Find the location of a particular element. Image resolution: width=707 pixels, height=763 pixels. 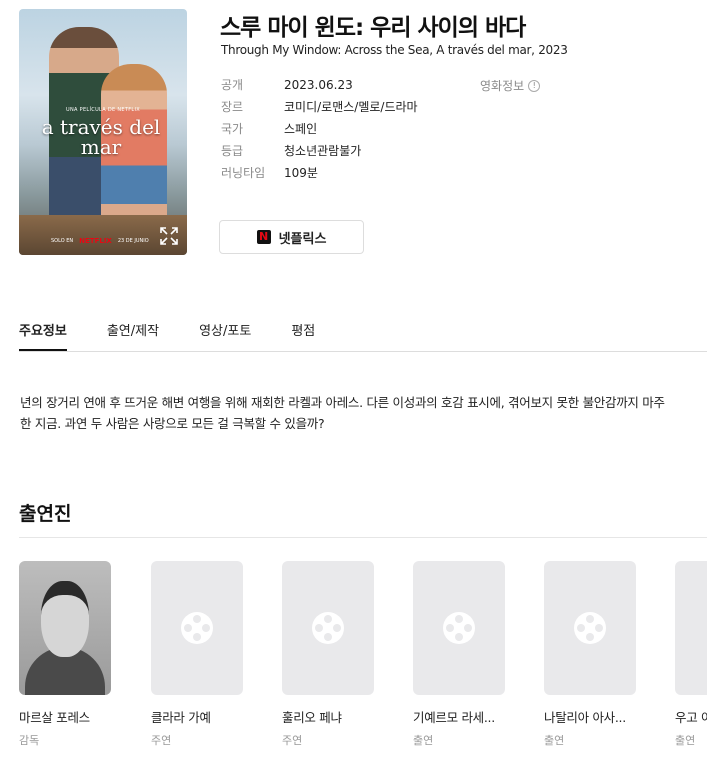

cast-heading: 출연진 is located at coordinates (45, 514).